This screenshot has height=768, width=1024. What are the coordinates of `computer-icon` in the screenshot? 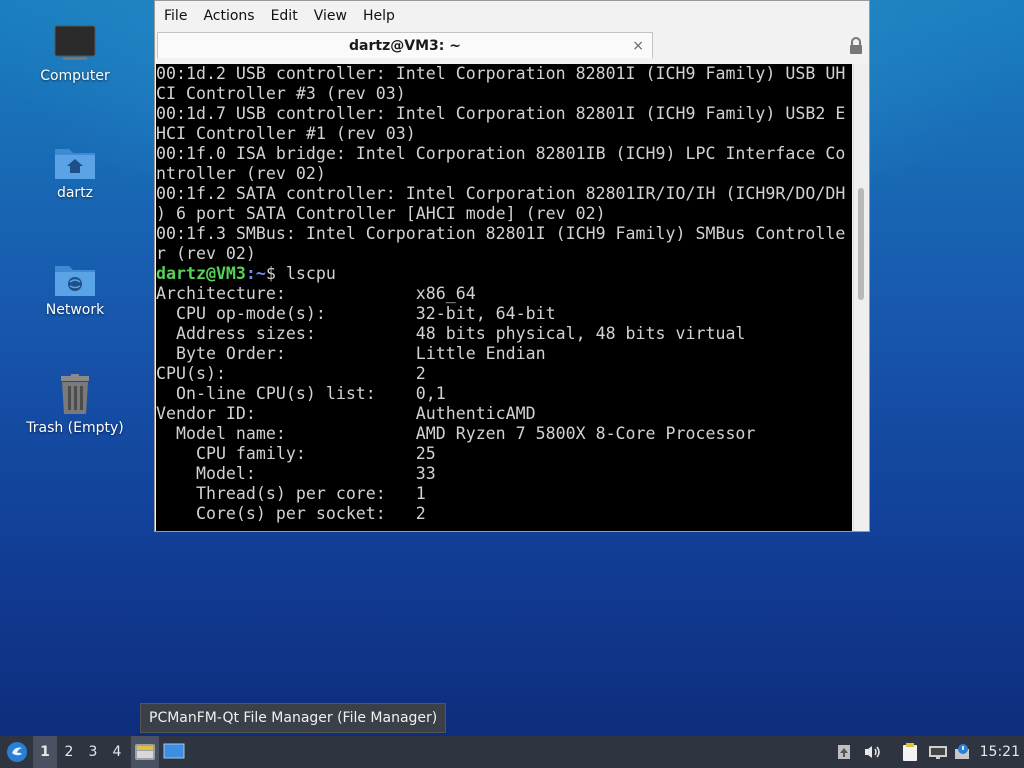 It's located at (75, 42).